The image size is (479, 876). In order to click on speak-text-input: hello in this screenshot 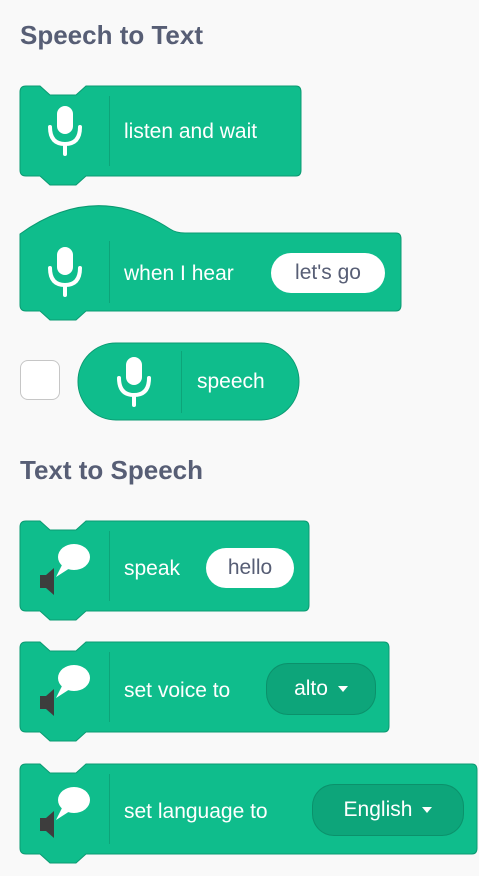, I will do `click(250, 568)`.